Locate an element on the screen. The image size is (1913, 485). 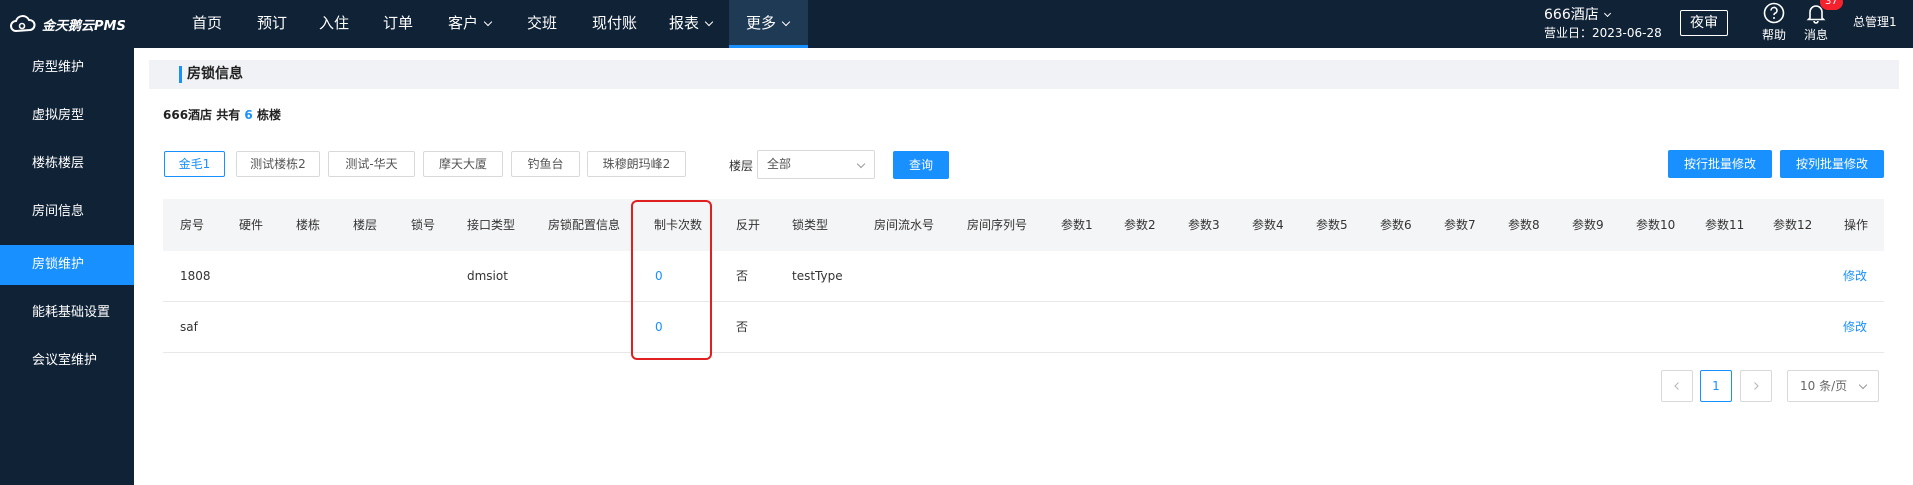
nav-more: 更多 is located at coordinates (768, 24).